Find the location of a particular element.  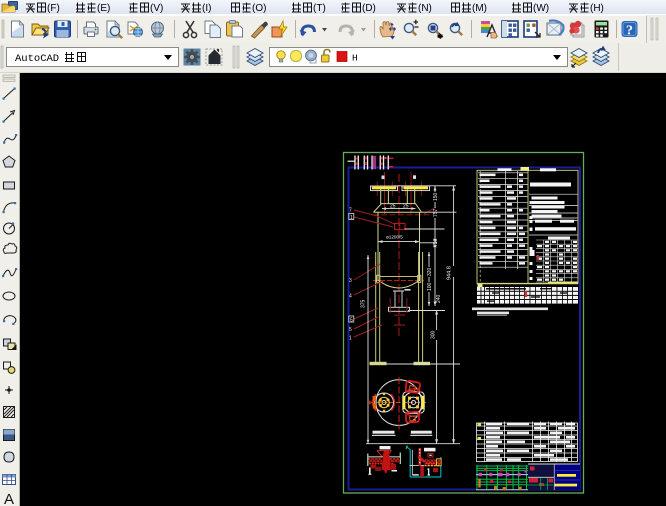

svg-text: 100 is located at coordinates (430, 286).